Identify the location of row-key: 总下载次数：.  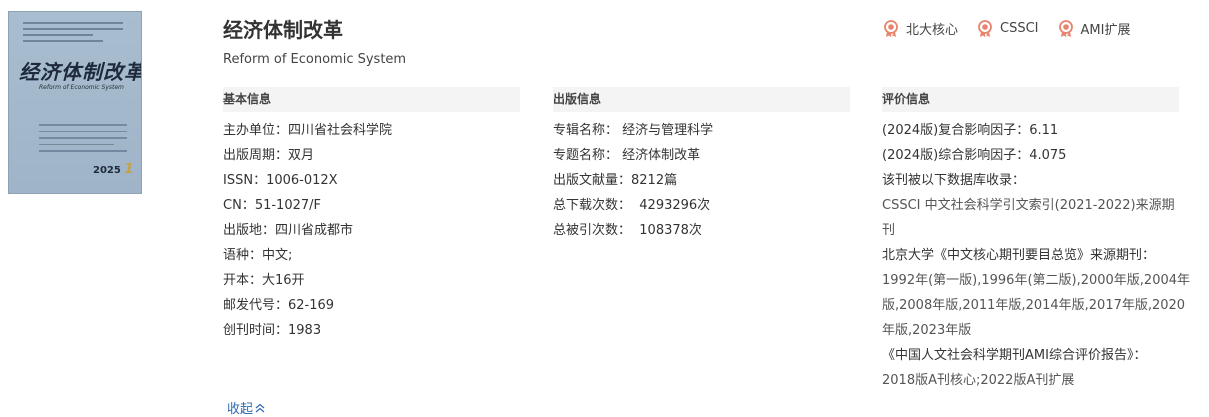
(592, 205).